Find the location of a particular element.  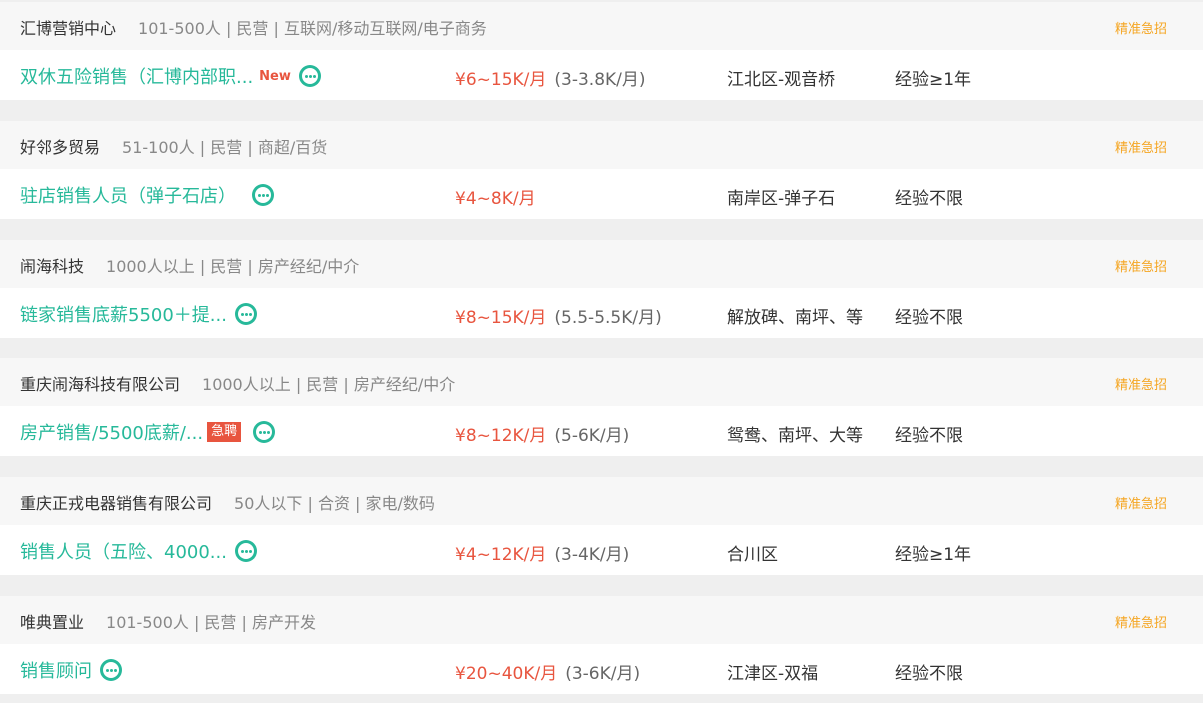

job-title-link: 驻店销售人员（弹子石店） is located at coordinates (128, 195).